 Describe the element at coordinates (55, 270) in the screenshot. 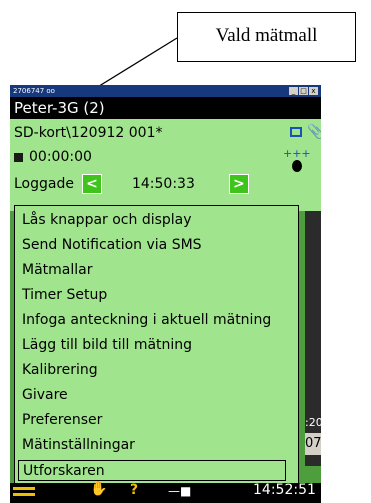

I see `menu-item-templates: Mätmallar` at that location.